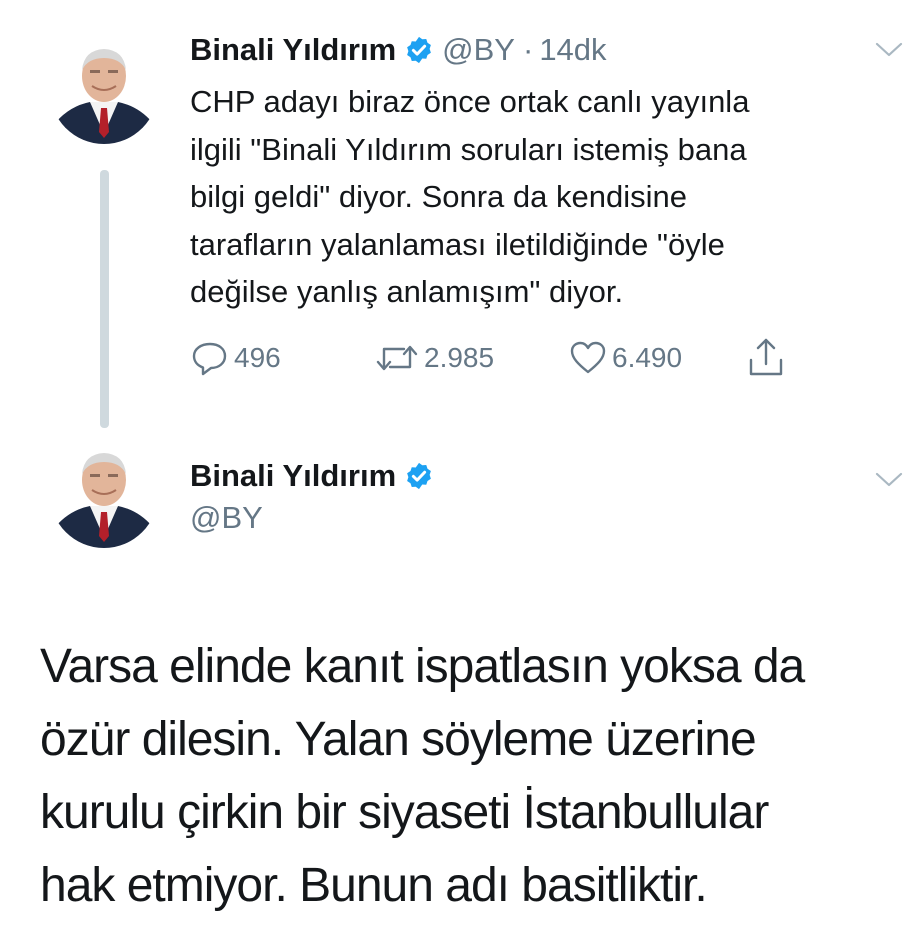  What do you see at coordinates (470, 101) in the screenshot?
I see `tweet-text-line: CHP adayı biraz önce ortak canlı yayınla` at bounding box center [470, 101].